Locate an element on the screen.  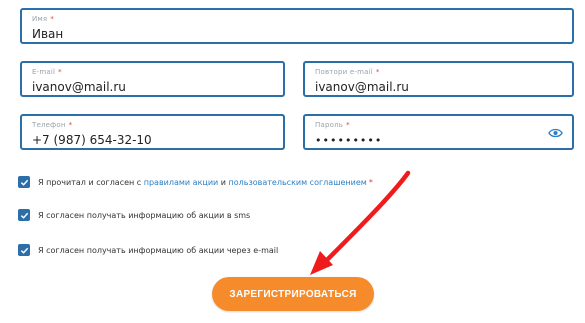
name-value: Иван is located at coordinates (48, 34).